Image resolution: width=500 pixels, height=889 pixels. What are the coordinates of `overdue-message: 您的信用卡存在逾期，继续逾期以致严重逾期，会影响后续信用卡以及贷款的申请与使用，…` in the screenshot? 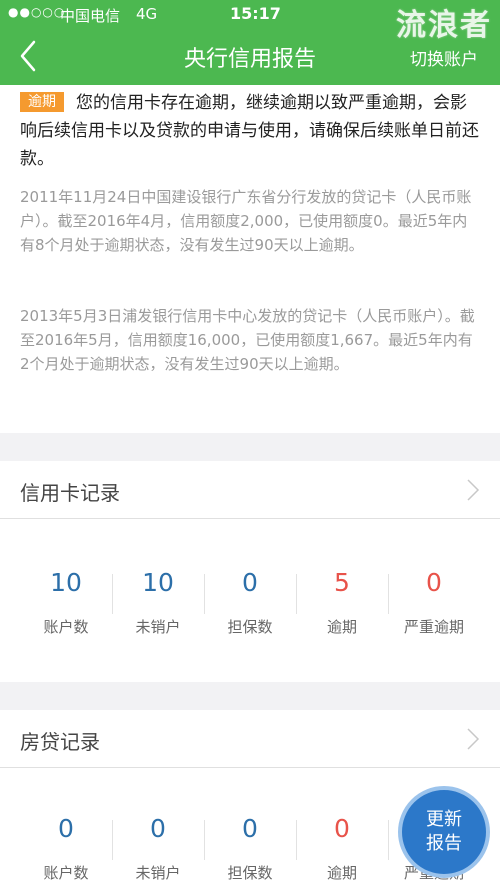 It's located at (249, 131).